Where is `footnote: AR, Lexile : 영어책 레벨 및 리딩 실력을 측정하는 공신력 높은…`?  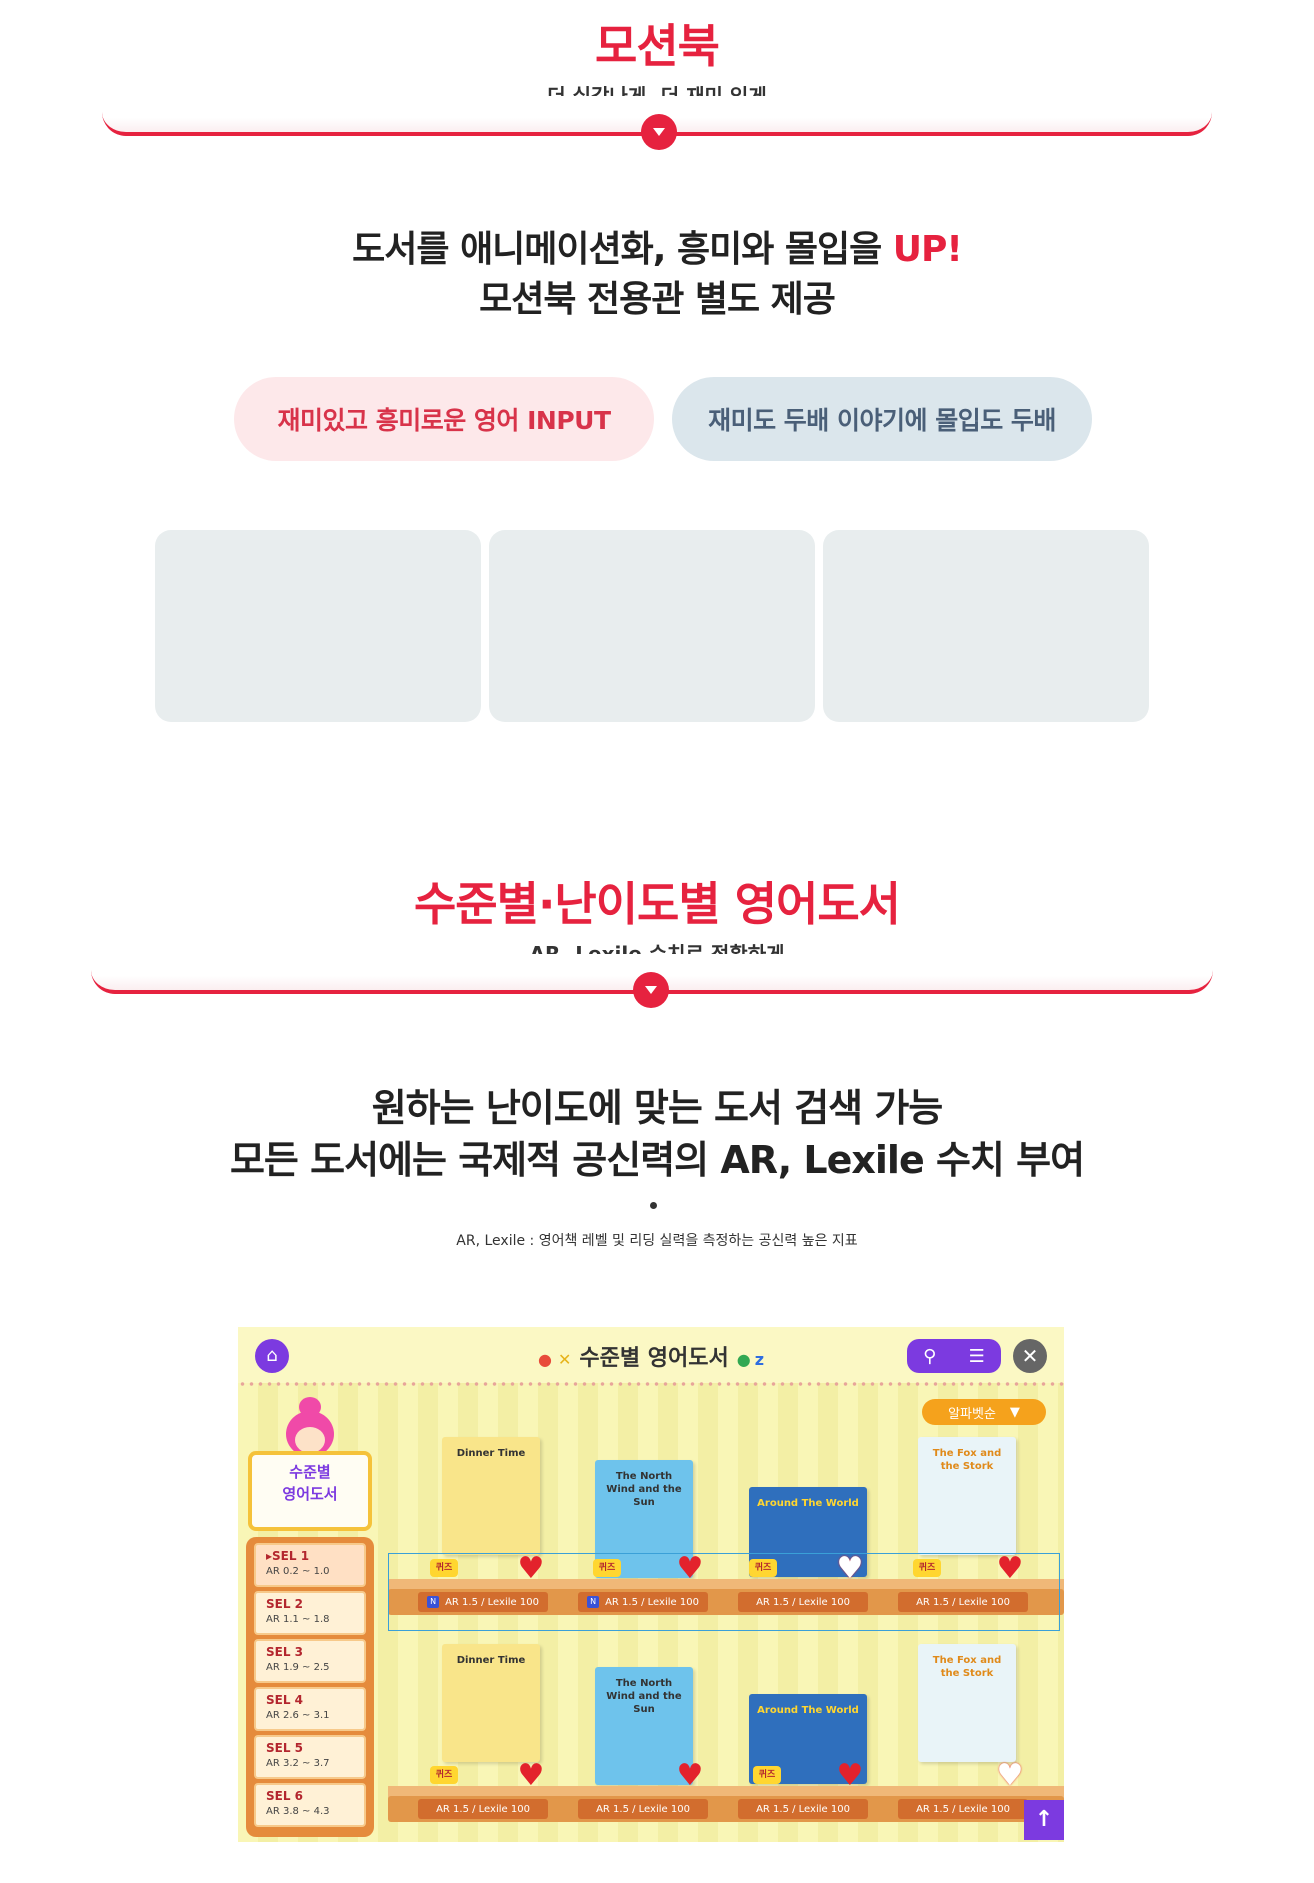 footnote: AR, Lexile : 영어책 레벨 및 리딩 실력을 측정하는 공신력 높은… is located at coordinates (657, 1241).